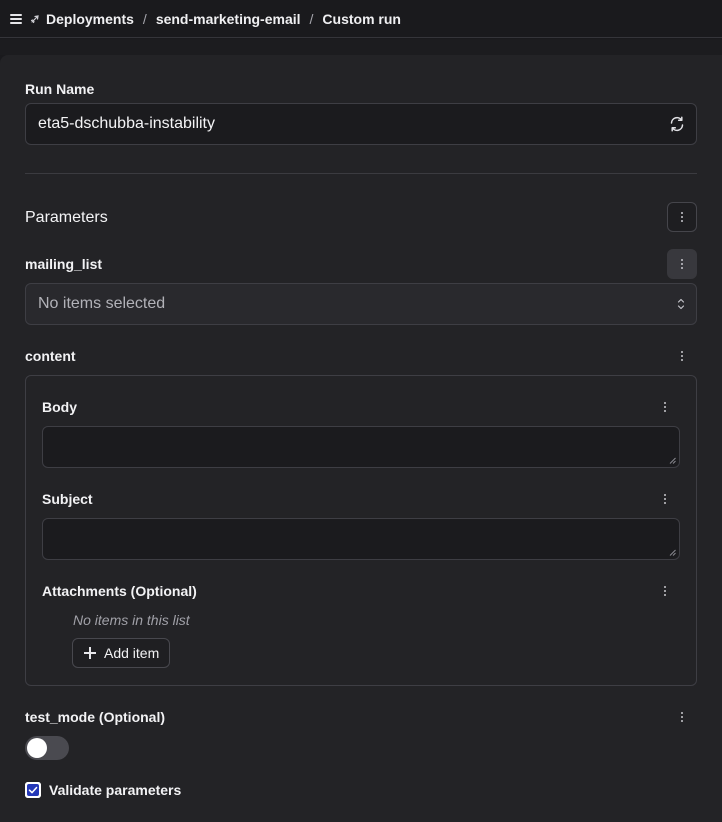 This screenshot has height=822, width=722. What do you see at coordinates (67, 499) in the screenshot?
I see `subject-label: Subject` at bounding box center [67, 499].